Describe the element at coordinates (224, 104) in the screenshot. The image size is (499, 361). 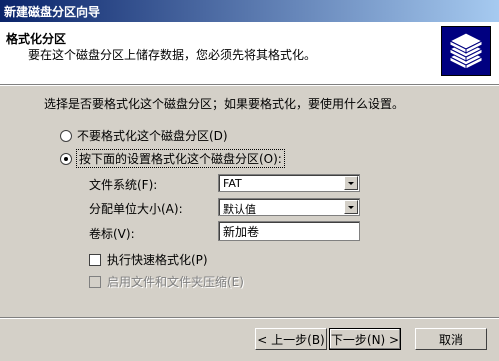
I see `prompt-text: 选择是否要格式化这个磁盘分区；如果要格式化，要使用什么设置。` at that location.